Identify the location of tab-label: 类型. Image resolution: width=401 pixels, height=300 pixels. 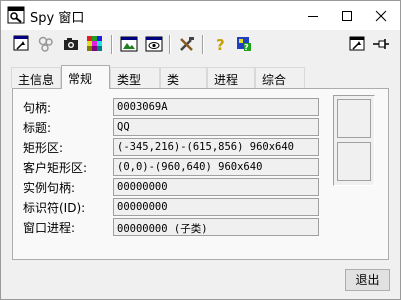
(129, 80).